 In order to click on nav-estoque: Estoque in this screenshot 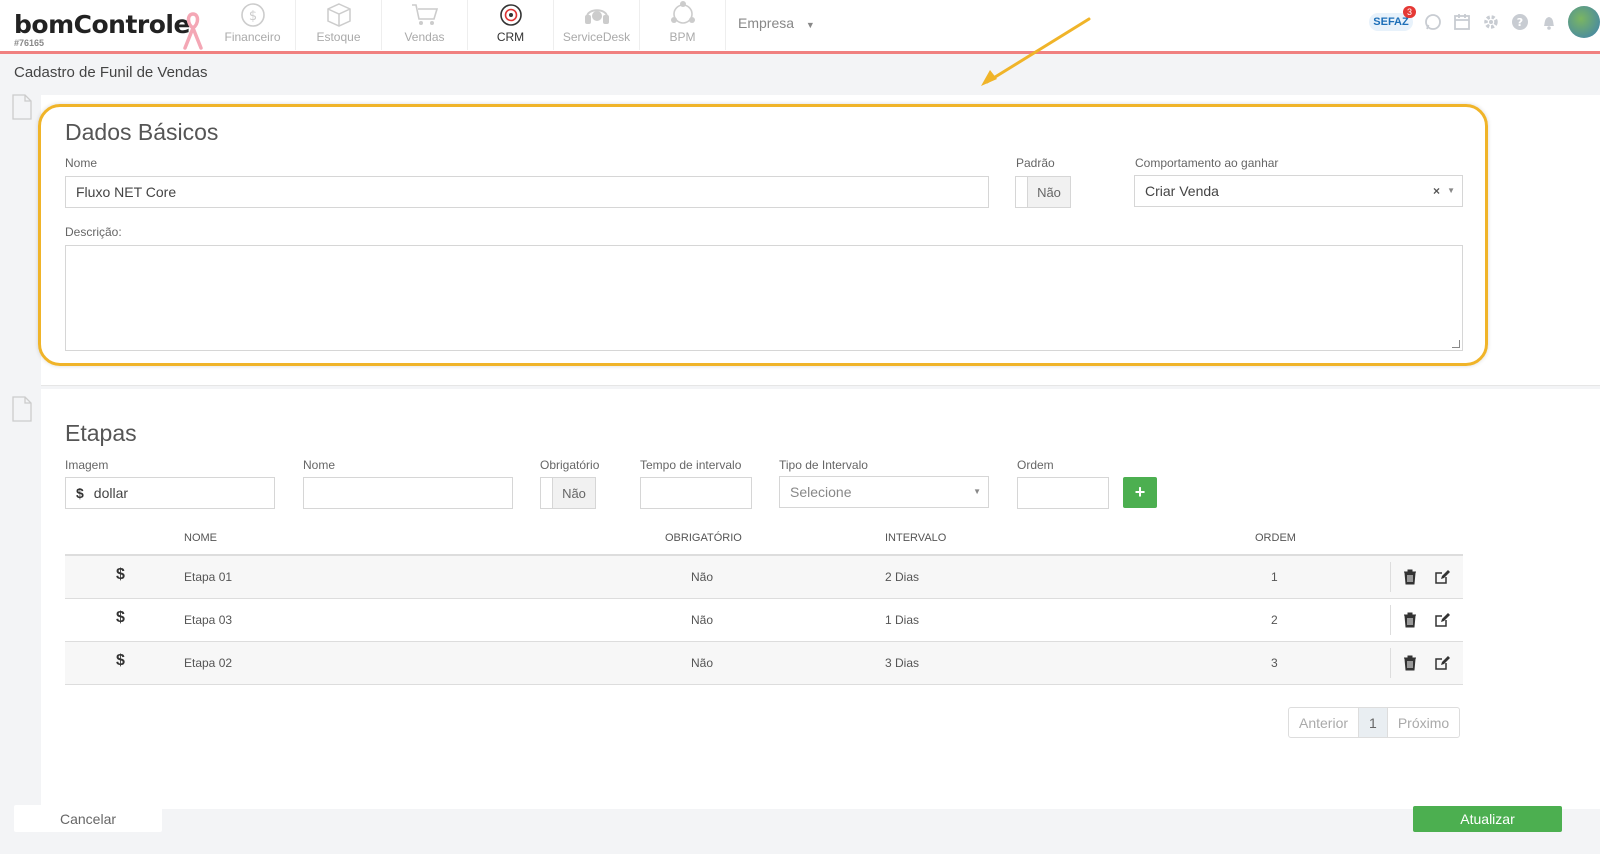, I will do `click(339, 25)`.